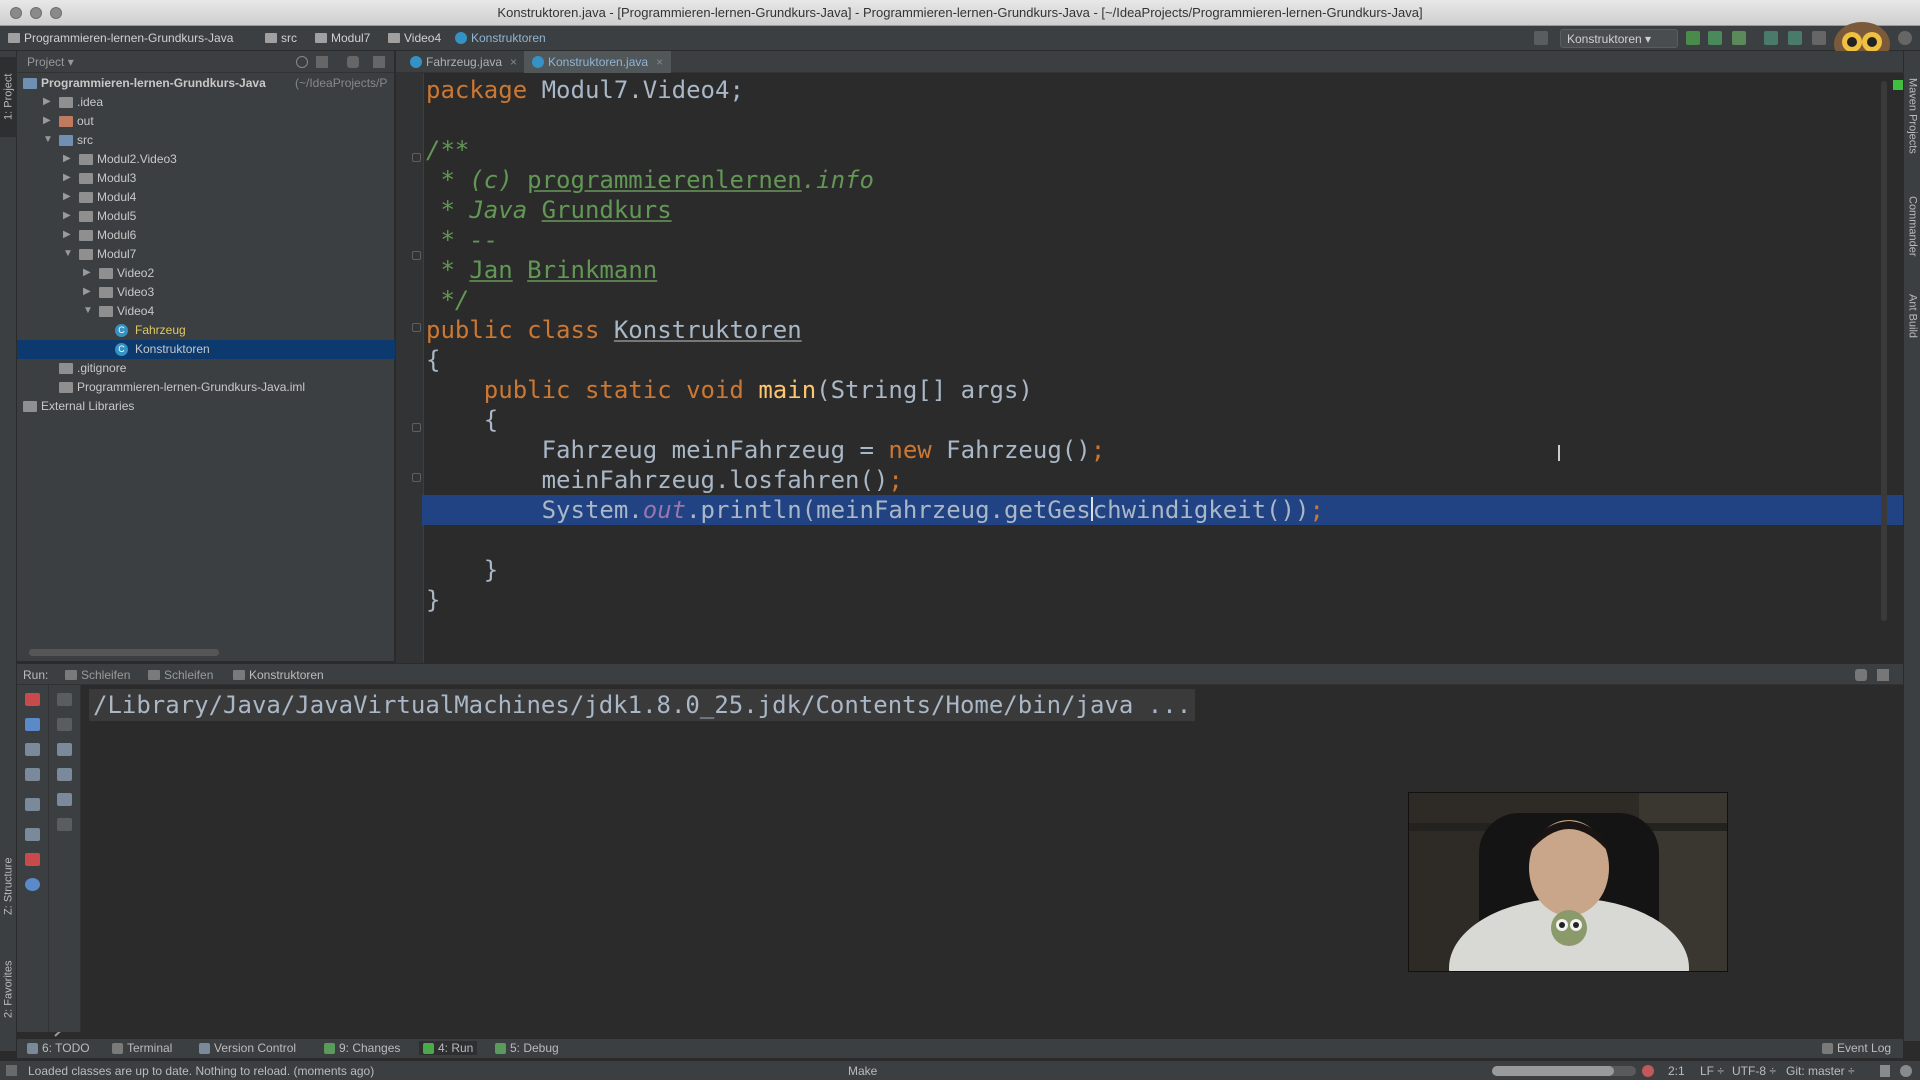  I want to click on tab-maven-projects: Maven Projects, so click(1912, 116).